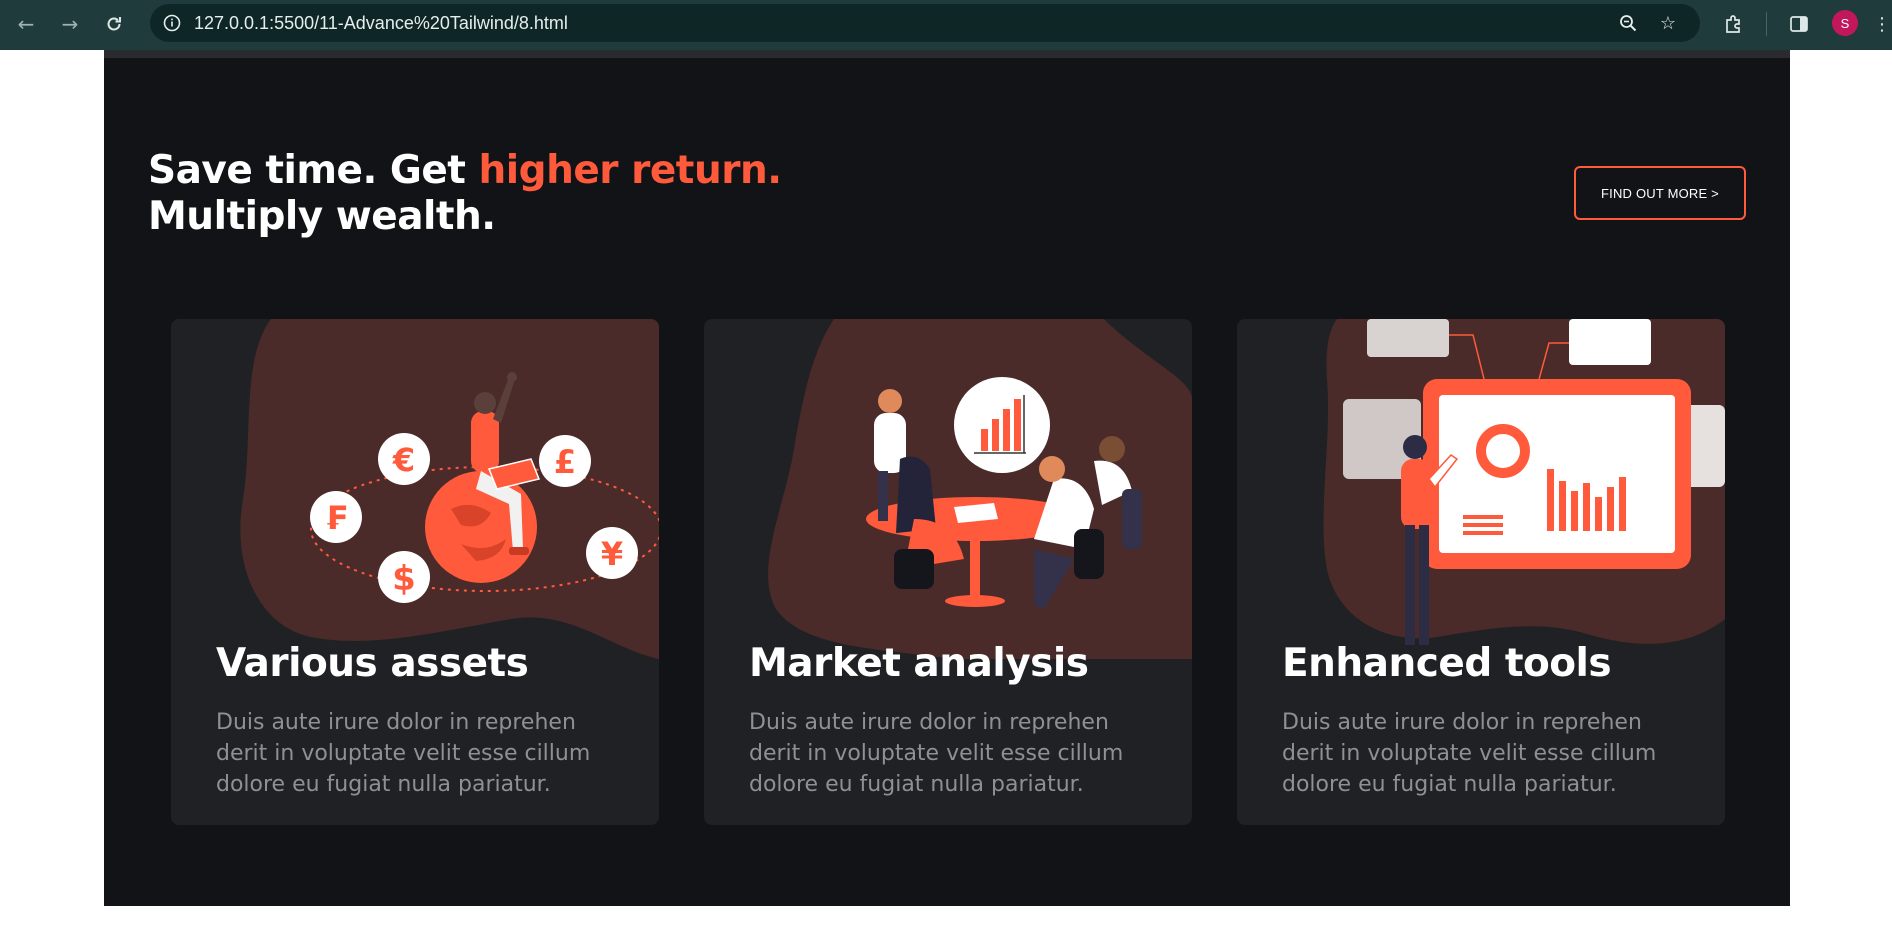 This screenshot has width=1892, height=935. Describe the element at coordinates (1879, 24) in the screenshot. I see `menu-icon: ⋮` at that location.